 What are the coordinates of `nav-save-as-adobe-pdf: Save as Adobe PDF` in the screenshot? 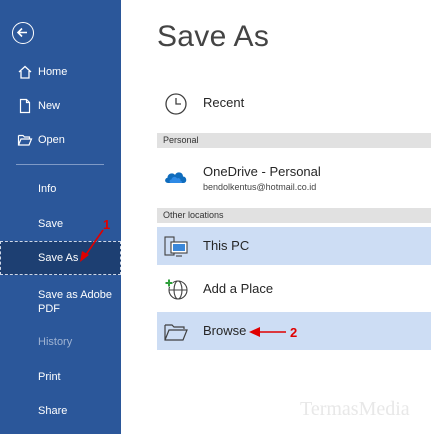 It's located at (60, 301).